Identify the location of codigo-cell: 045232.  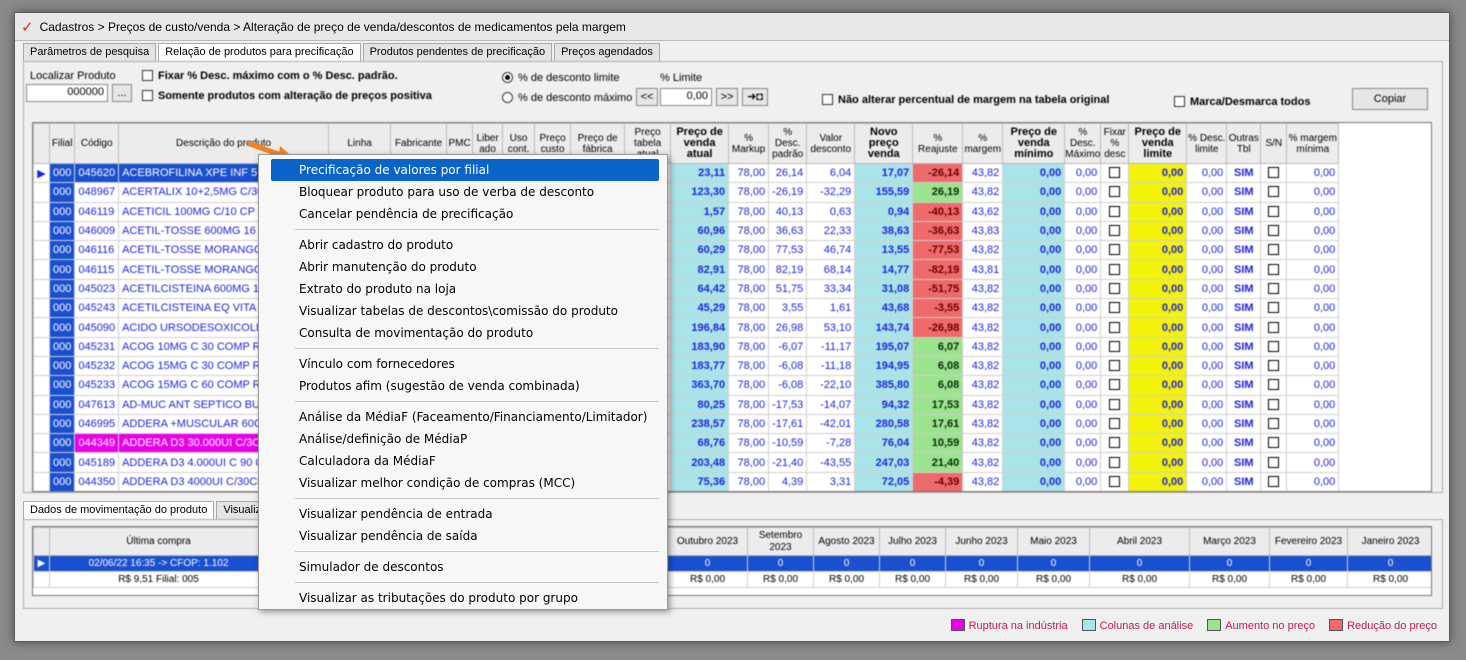
(97, 366).